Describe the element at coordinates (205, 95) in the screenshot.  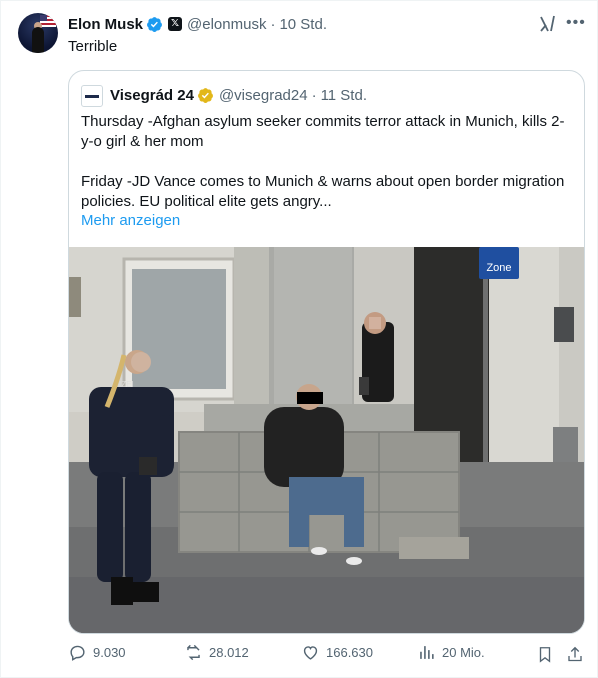
I see `gold-verified-badge-icon` at that location.